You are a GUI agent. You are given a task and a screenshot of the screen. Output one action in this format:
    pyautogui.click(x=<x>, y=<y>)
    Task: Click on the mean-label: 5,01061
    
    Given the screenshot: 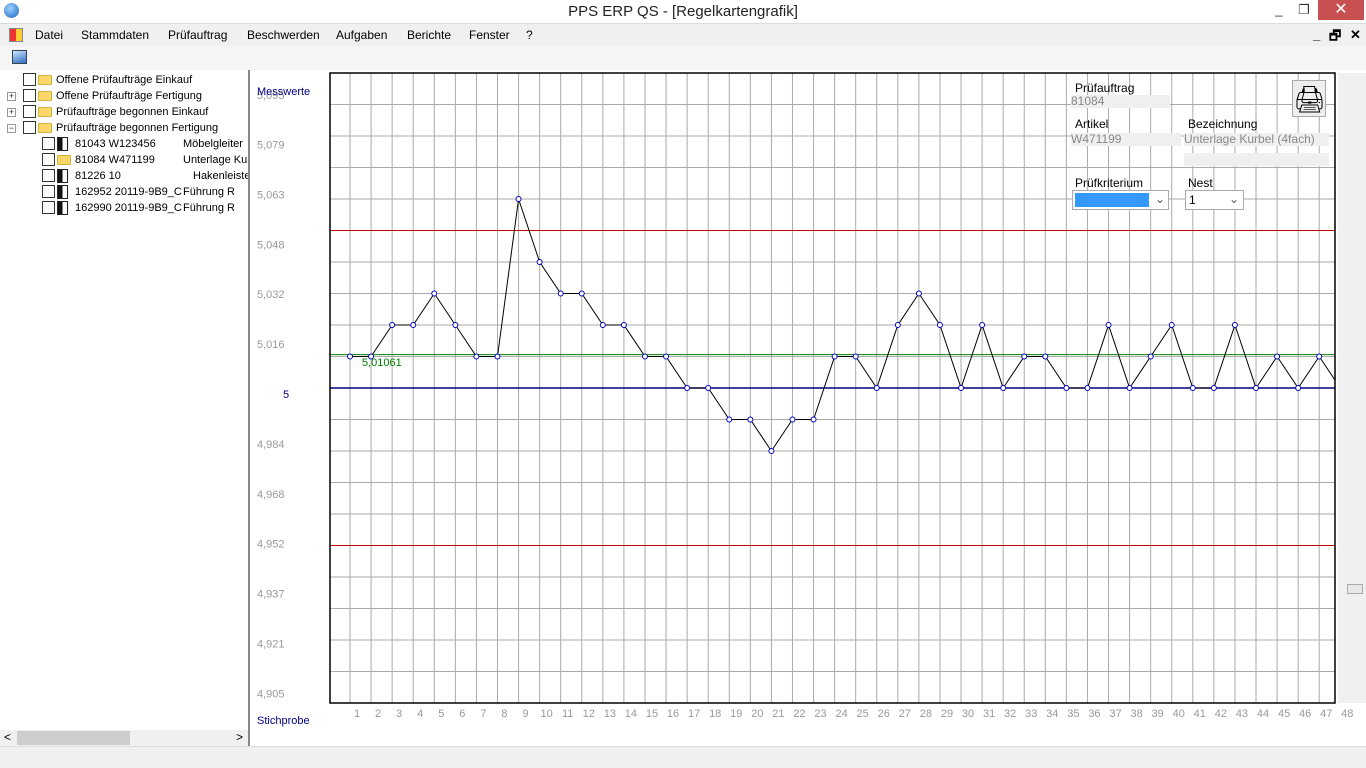 What is the action you would take?
    pyautogui.click(x=382, y=363)
    